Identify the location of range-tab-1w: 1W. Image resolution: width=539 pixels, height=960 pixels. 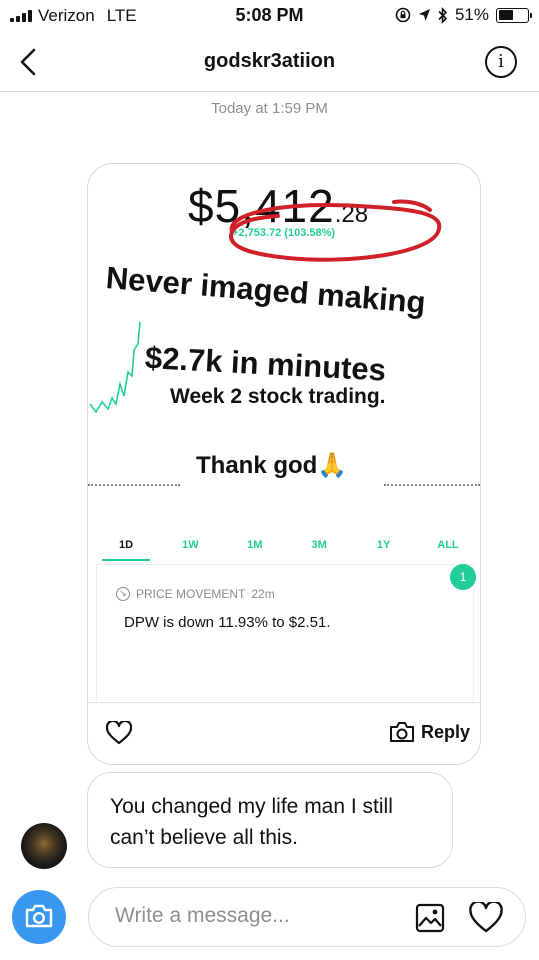
(190, 545).